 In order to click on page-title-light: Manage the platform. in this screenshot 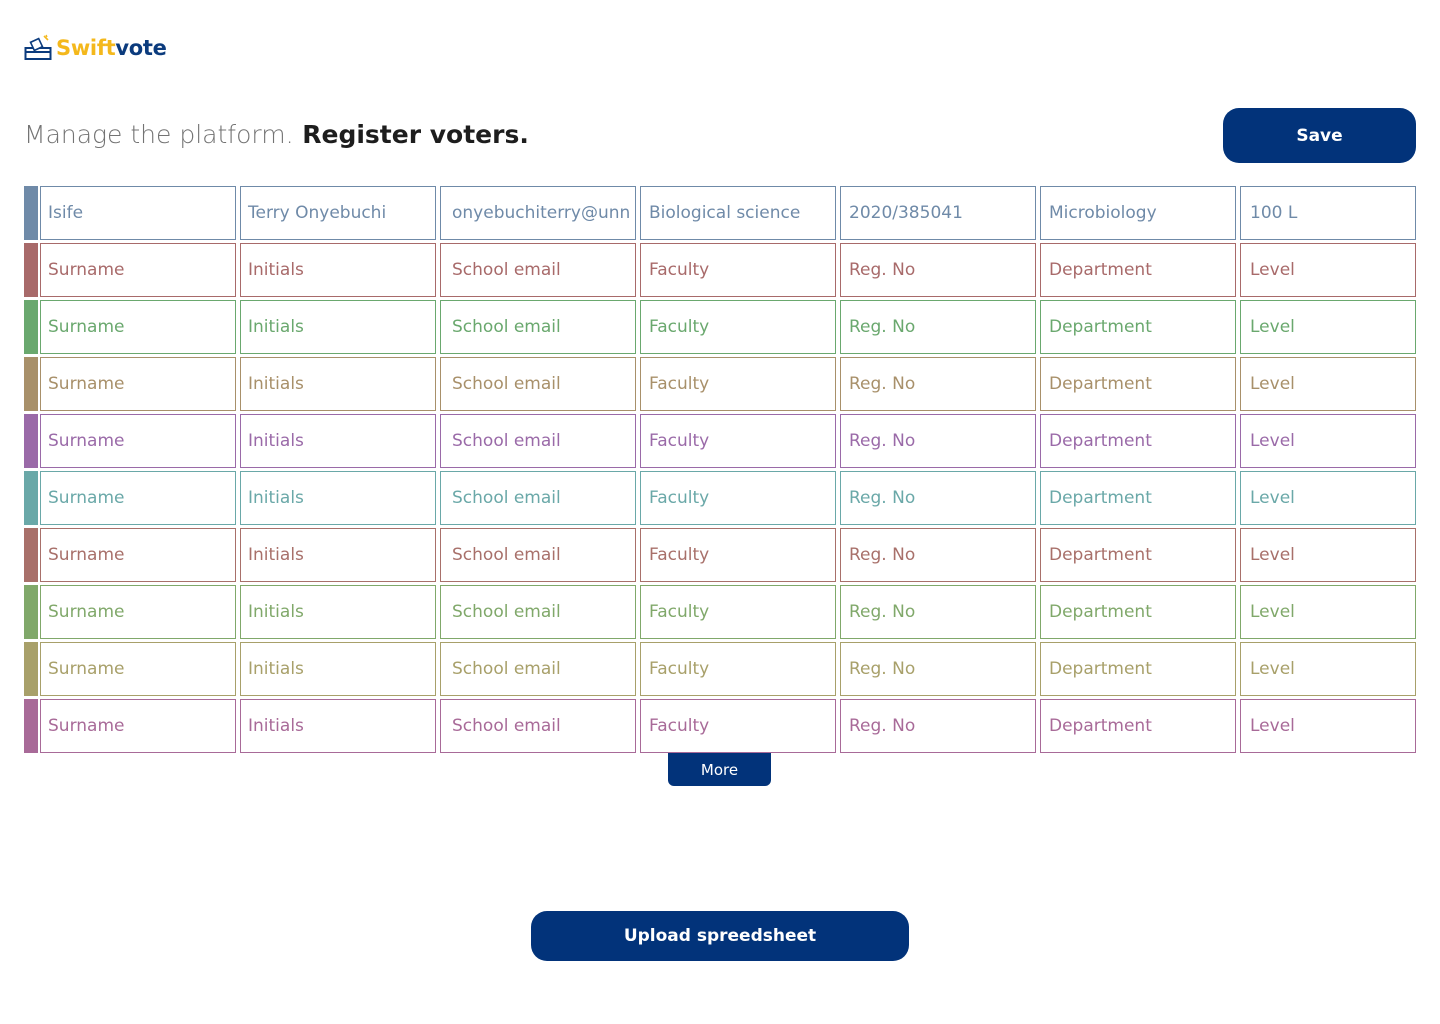, I will do `click(159, 134)`.